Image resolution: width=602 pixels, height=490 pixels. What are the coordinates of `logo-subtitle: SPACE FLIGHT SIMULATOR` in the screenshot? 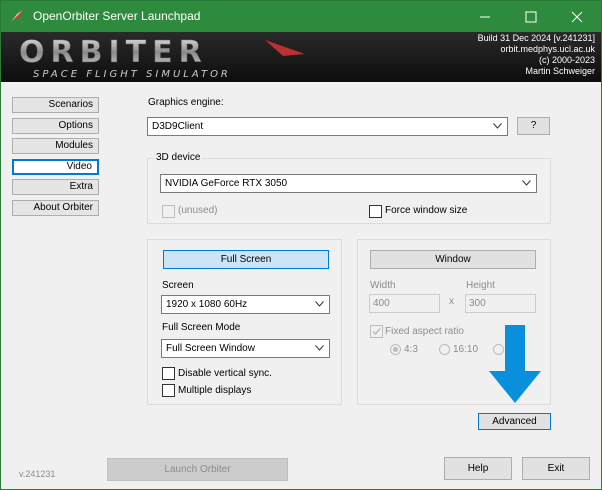 It's located at (132, 74).